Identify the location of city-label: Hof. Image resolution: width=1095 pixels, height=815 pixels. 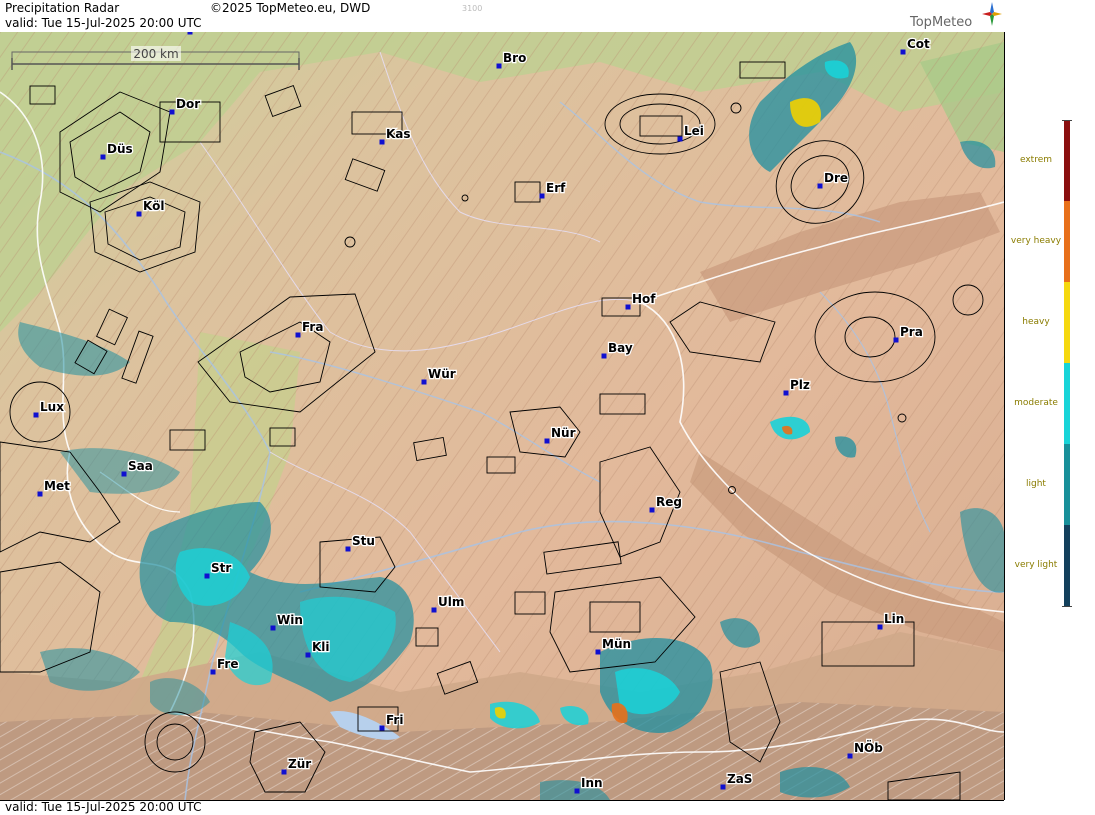
(644, 299).